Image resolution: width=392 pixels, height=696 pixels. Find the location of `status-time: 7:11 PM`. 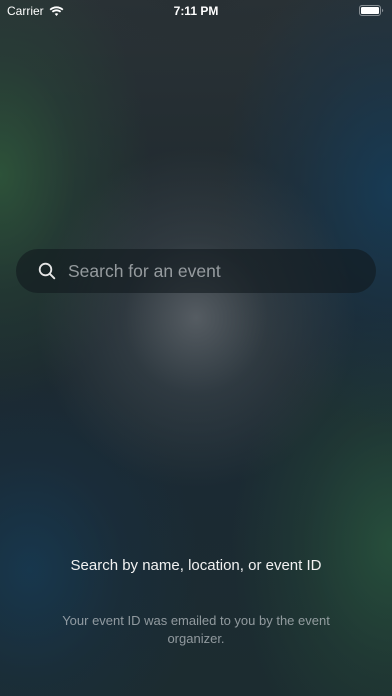

status-time: 7:11 PM is located at coordinates (196, 11).